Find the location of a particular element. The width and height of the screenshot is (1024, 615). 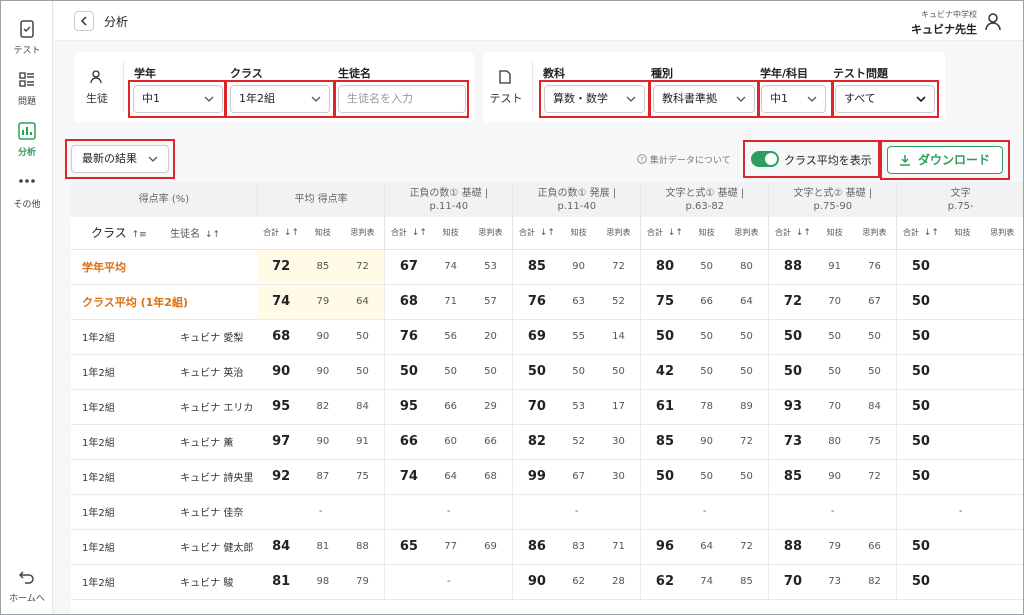

score-cell: 84 is located at coordinates (875, 407).